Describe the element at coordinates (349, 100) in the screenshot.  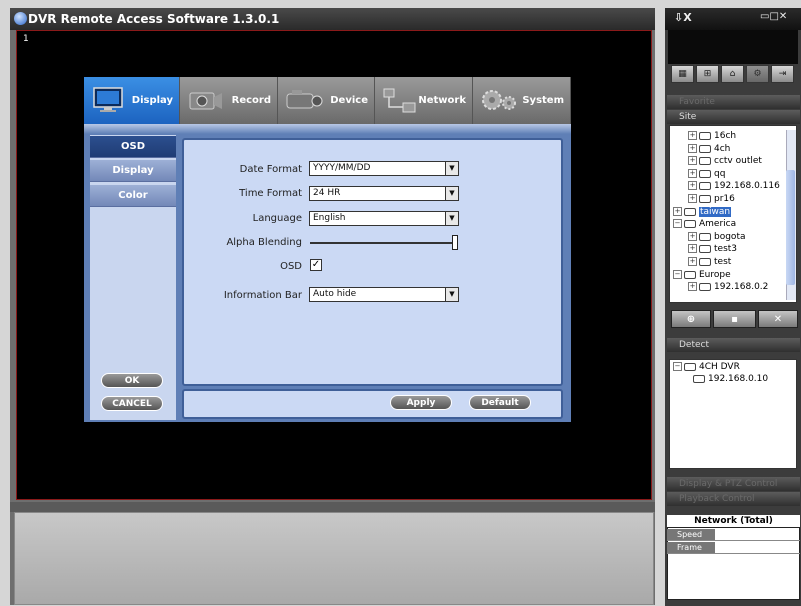
I see `tab-device-label: Device` at that location.